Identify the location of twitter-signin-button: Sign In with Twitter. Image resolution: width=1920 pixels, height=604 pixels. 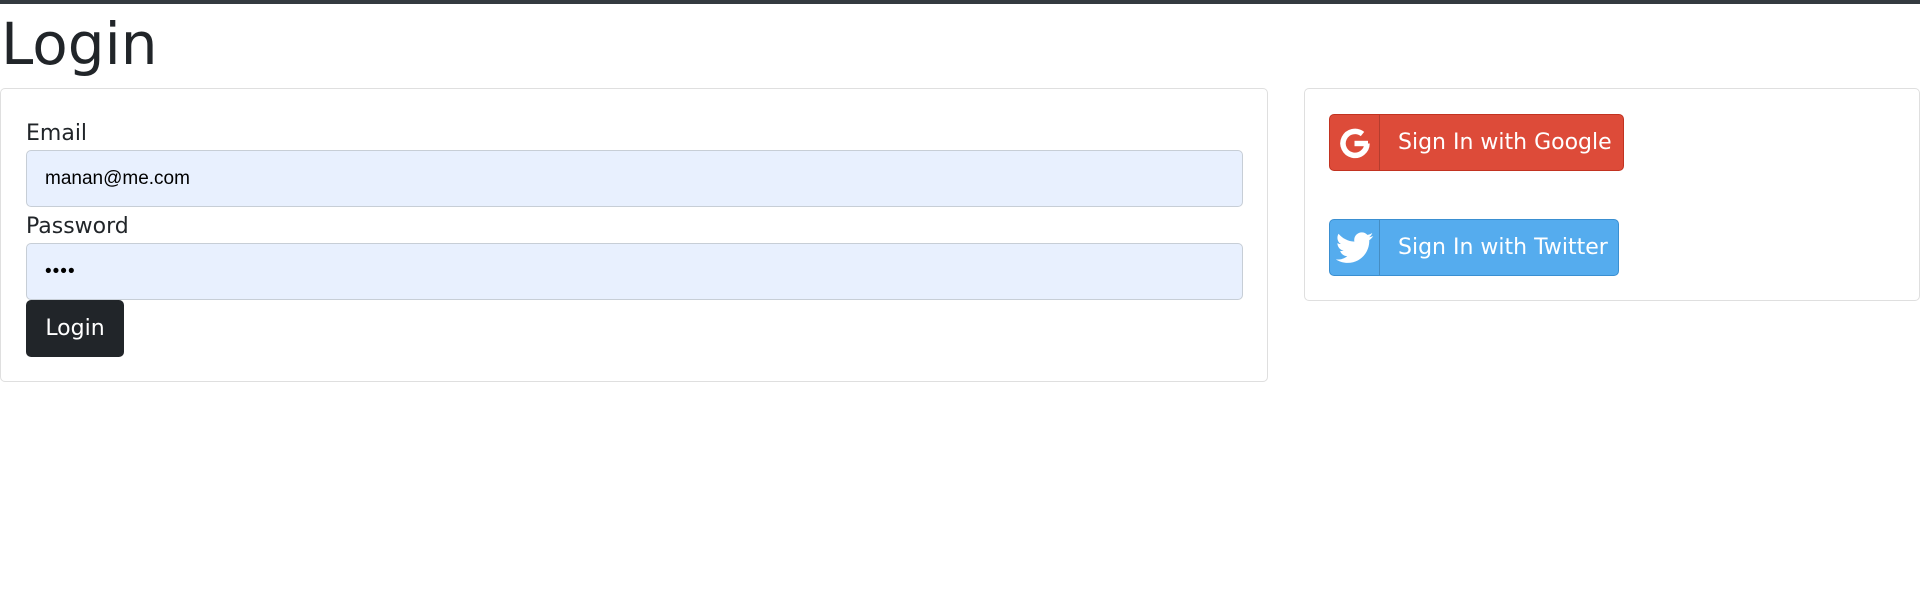
(1474, 247).